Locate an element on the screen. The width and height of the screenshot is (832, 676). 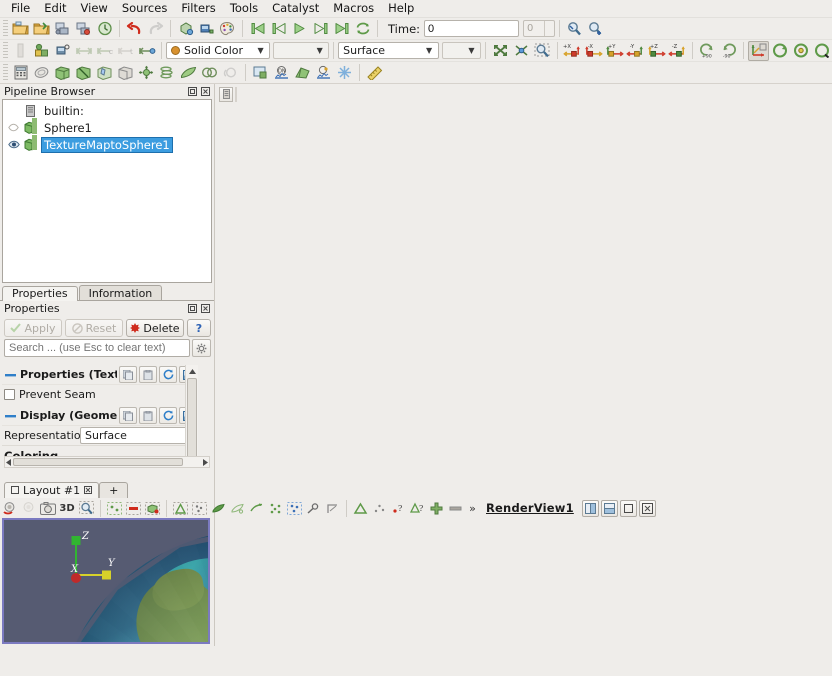
time-input is located at coordinates (472, 28).